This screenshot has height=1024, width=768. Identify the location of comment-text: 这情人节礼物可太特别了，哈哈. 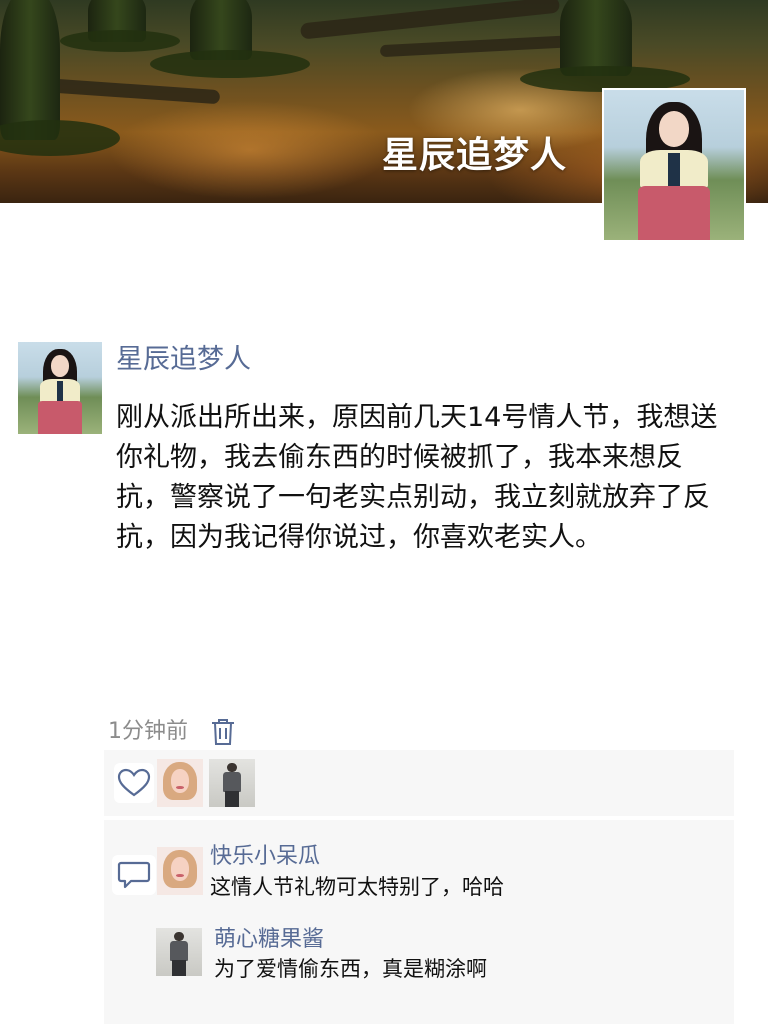
(357, 887).